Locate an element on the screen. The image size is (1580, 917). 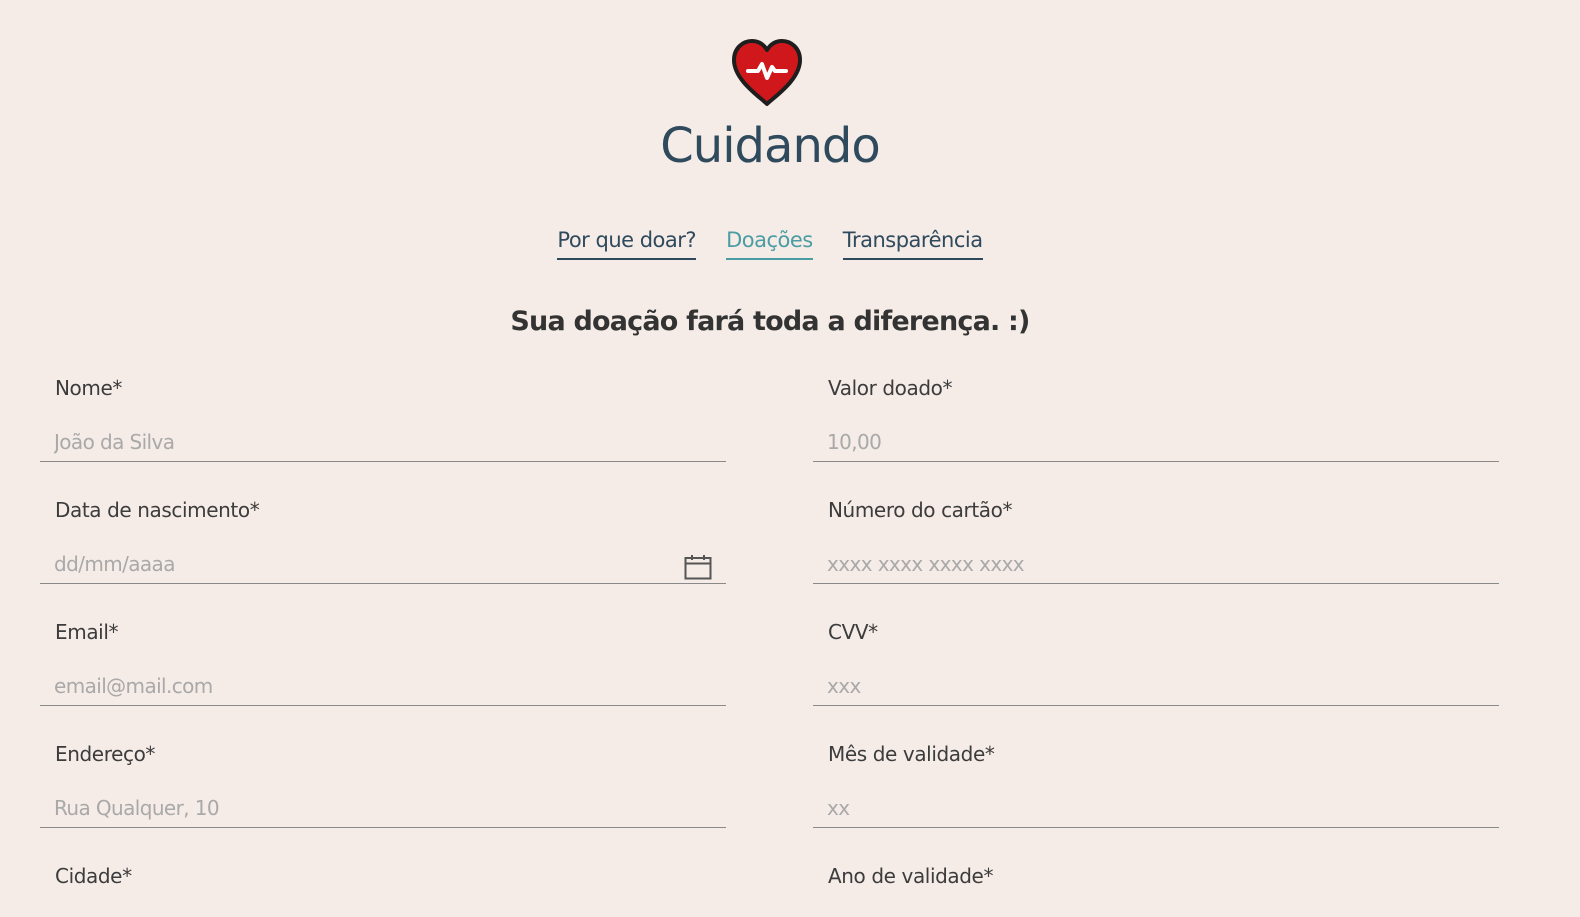
numero-cartao-input is located at coordinates (1156, 564).